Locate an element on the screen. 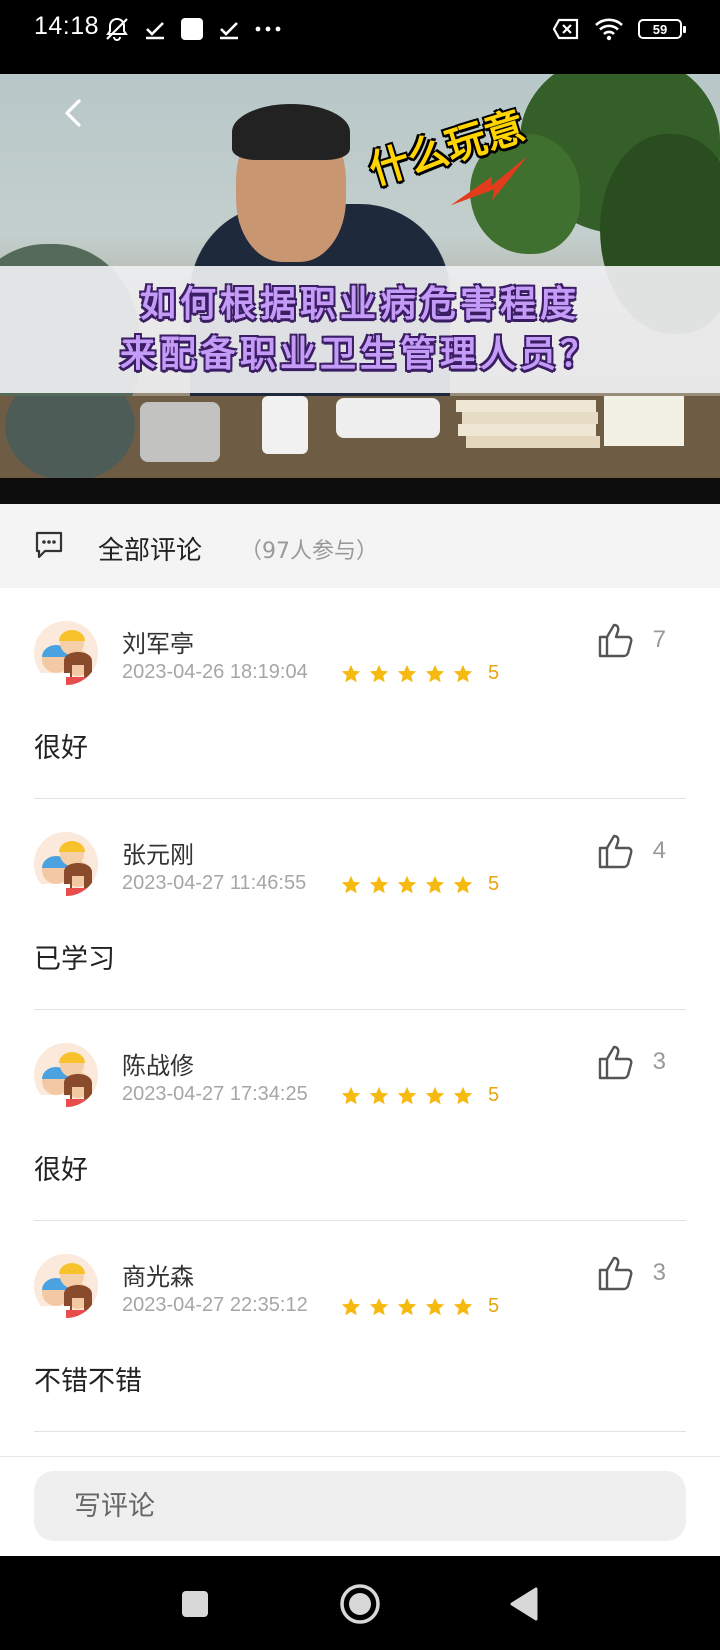 This screenshot has width=720, height=1650. bottom-bar is located at coordinates (360, 1506).